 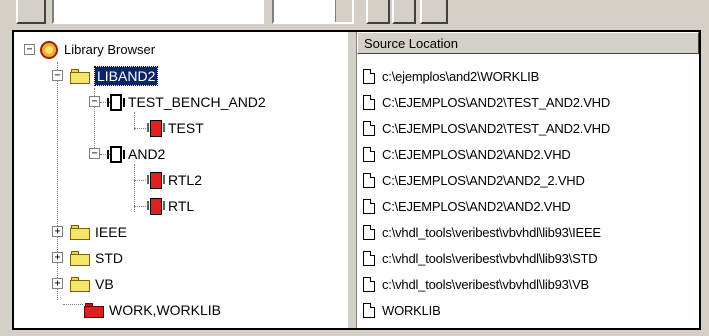 What do you see at coordinates (528, 43) in the screenshot?
I see `column-header-source-location: Source Location` at bounding box center [528, 43].